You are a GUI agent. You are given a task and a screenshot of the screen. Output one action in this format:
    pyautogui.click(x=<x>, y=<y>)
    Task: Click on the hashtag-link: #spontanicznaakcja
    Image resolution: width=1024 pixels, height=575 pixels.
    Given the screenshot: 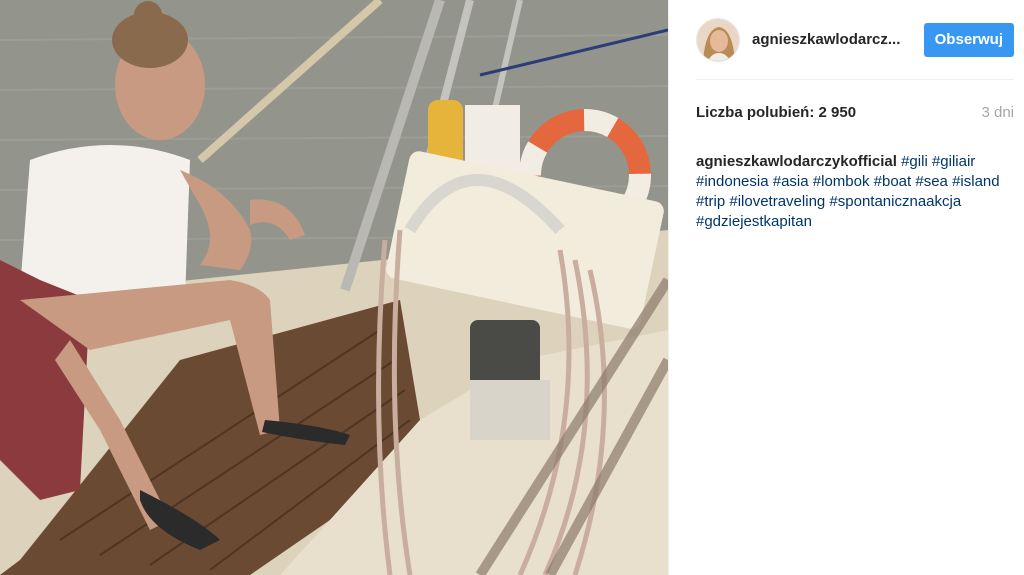 What is the action you would take?
    pyautogui.click(x=895, y=201)
    